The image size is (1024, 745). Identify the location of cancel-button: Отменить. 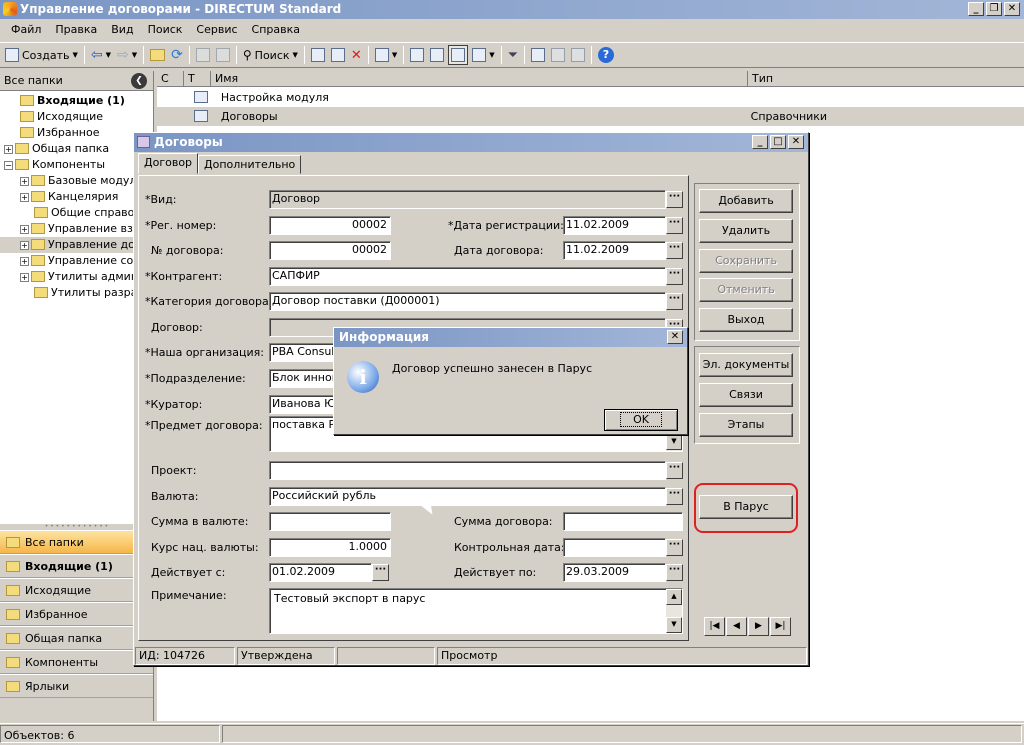
(746, 290).